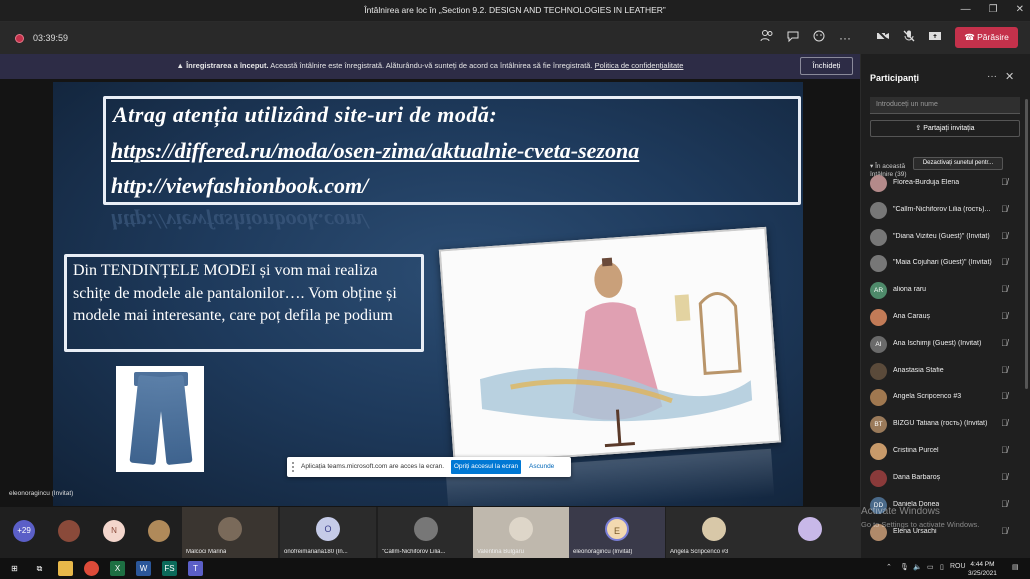 The image size is (1030, 579). Describe the element at coordinates (945, 238) in the screenshot. I see `participant-row: "Diana Viziteu (Guest)" (Invitat) 🎙̸` at that location.